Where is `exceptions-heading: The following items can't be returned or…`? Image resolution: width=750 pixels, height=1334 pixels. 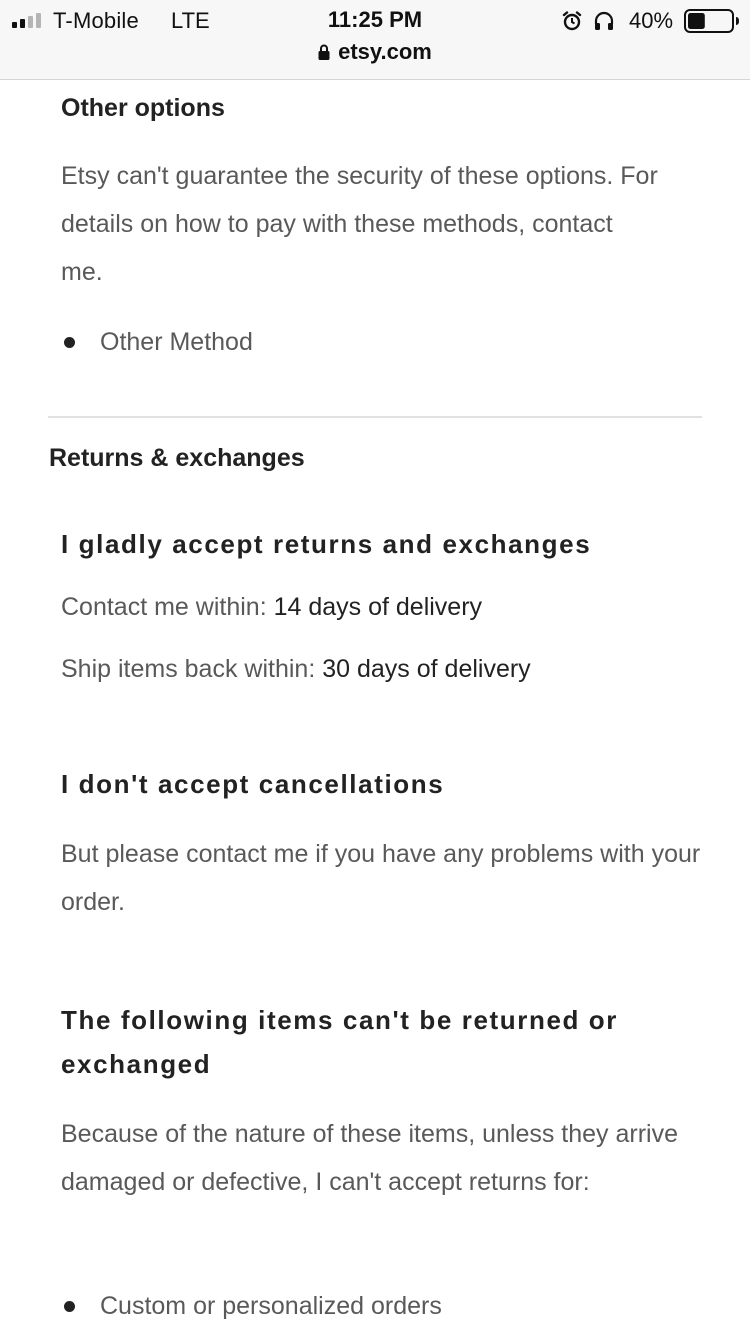 exceptions-heading: The following items can't be returned or… is located at coordinates (340, 1042).